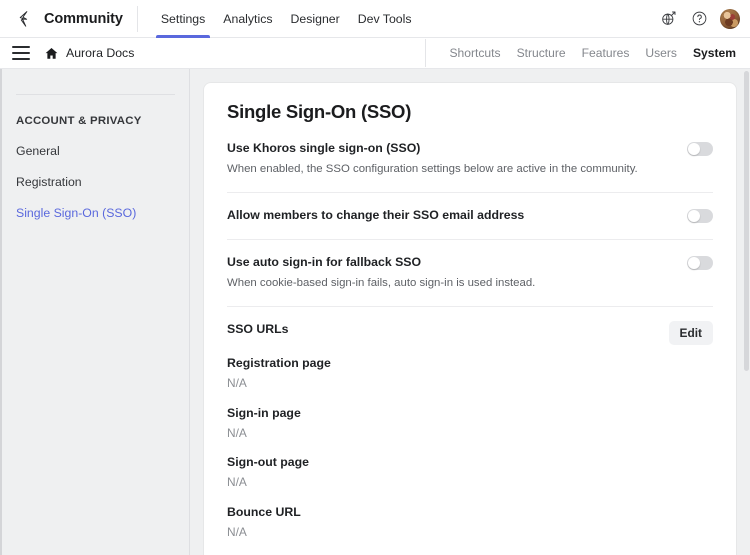 The height and width of the screenshot is (555, 750). What do you see at coordinates (324, 261) in the screenshot?
I see `setting-label: Use auto sign-in for fallback SSO` at bounding box center [324, 261].